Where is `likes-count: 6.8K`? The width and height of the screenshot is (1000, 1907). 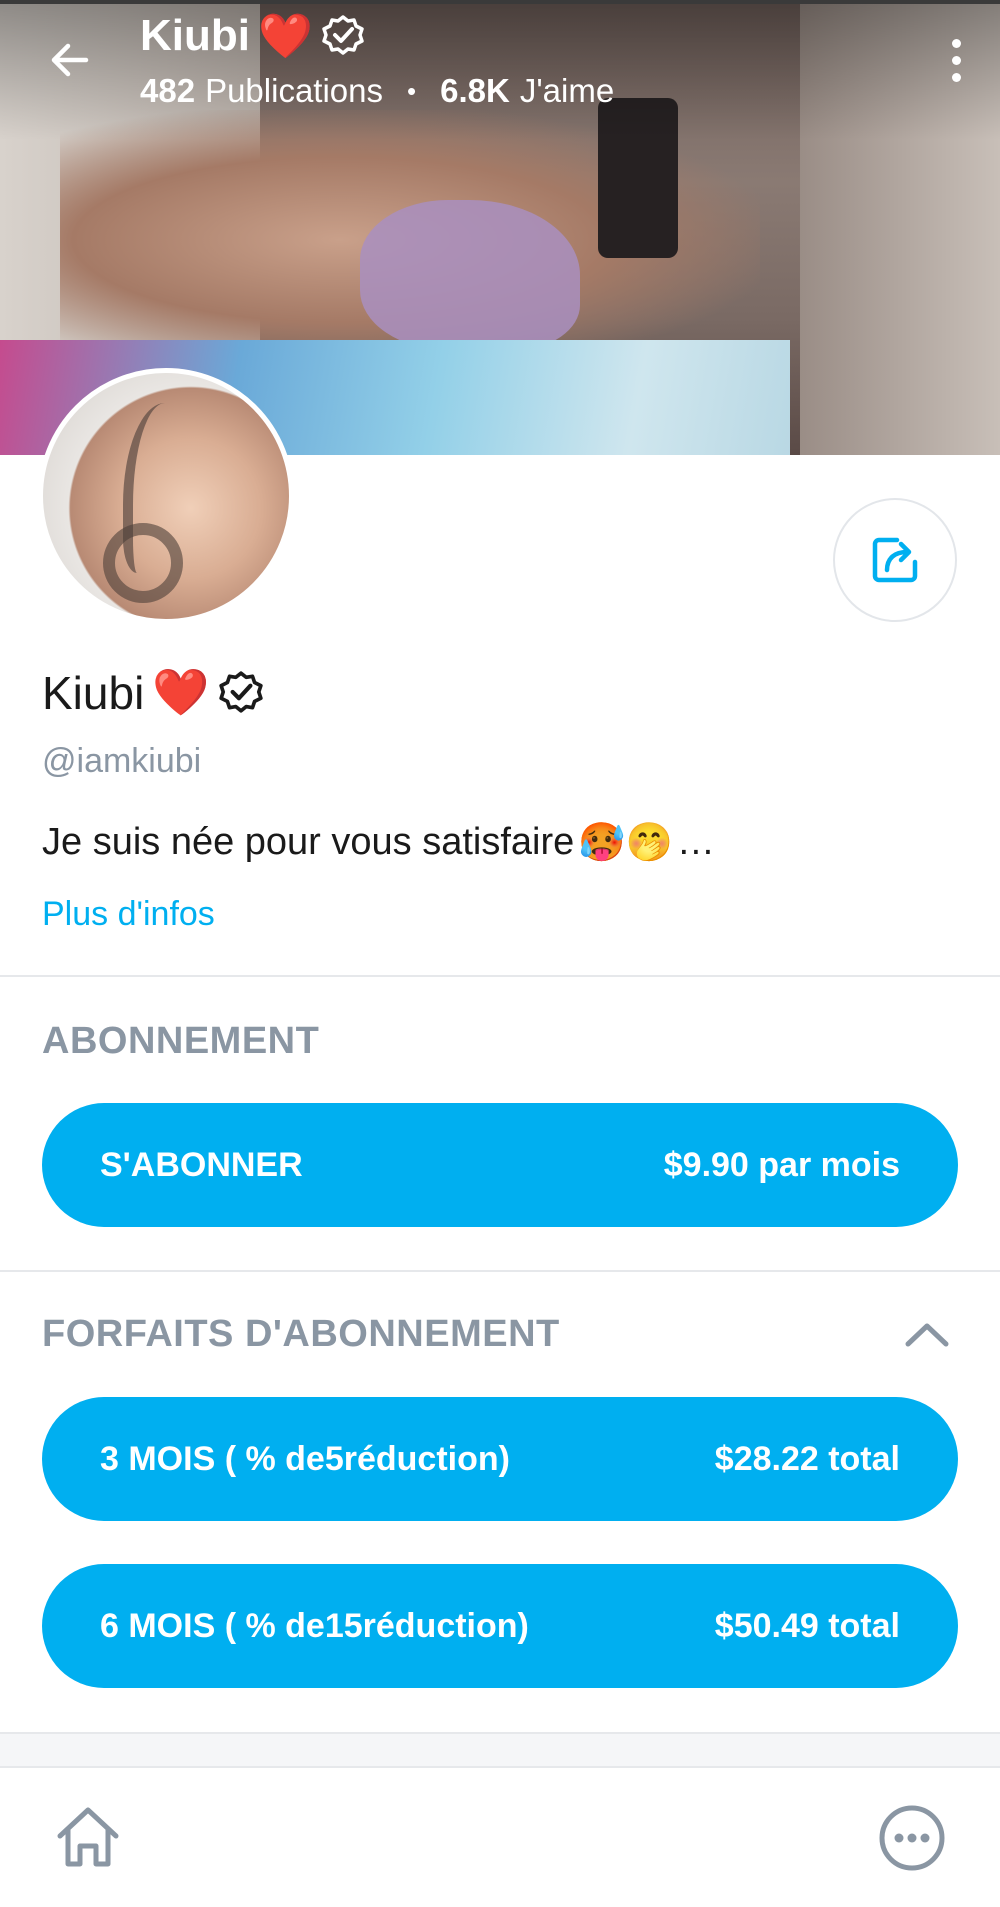 likes-count: 6.8K is located at coordinates (475, 90).